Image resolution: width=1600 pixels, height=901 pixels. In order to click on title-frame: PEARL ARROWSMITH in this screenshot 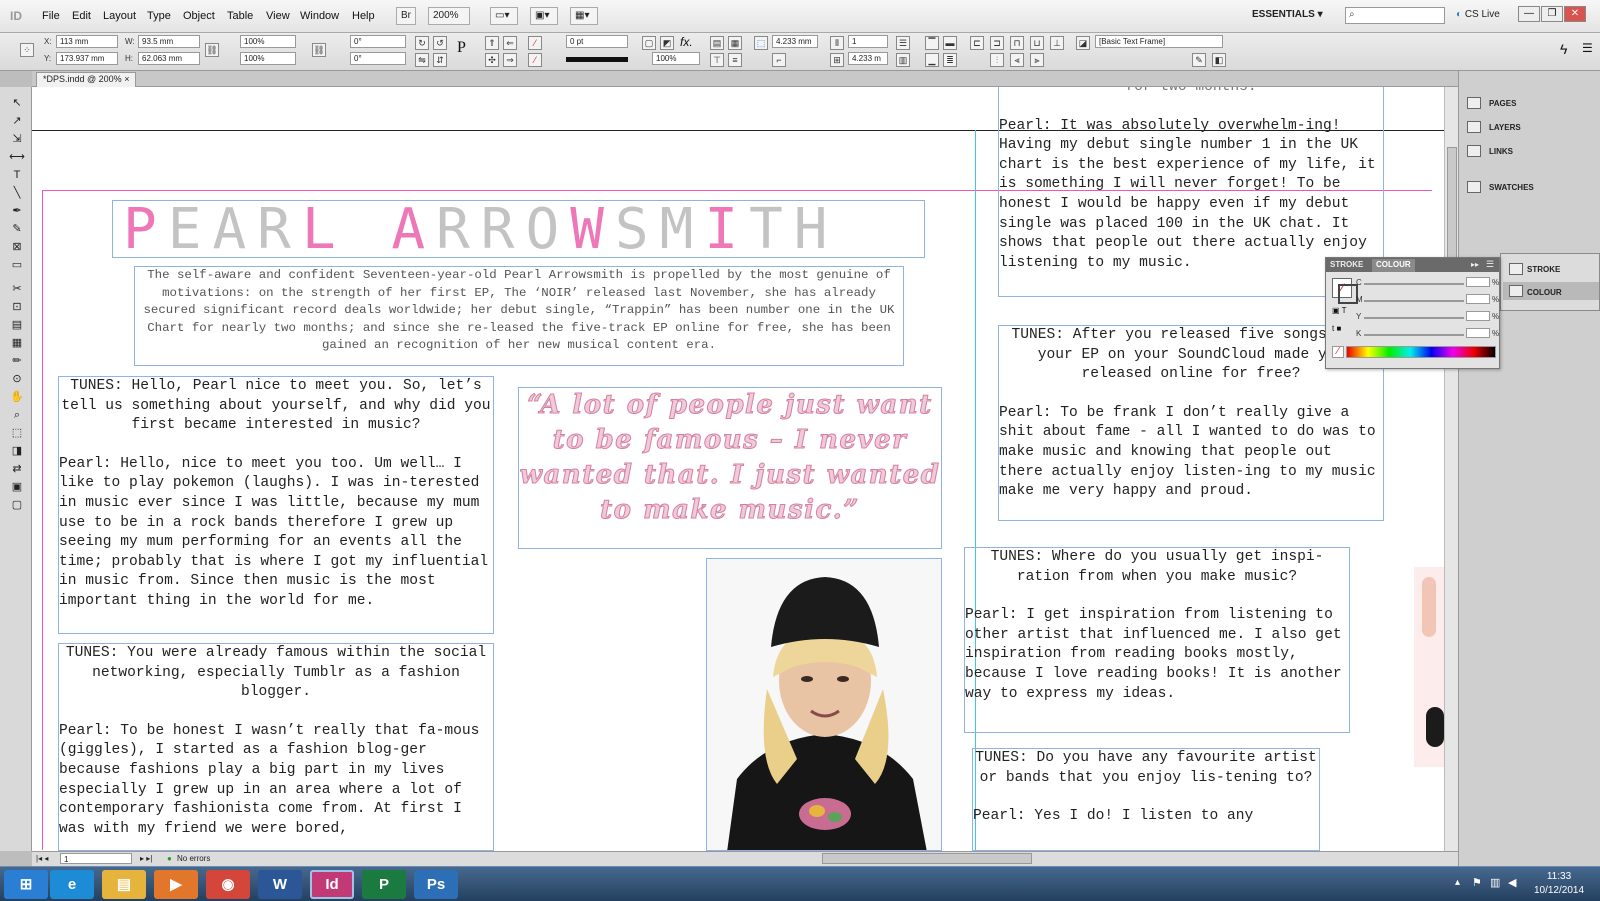, I will do `click(518, 229)`.